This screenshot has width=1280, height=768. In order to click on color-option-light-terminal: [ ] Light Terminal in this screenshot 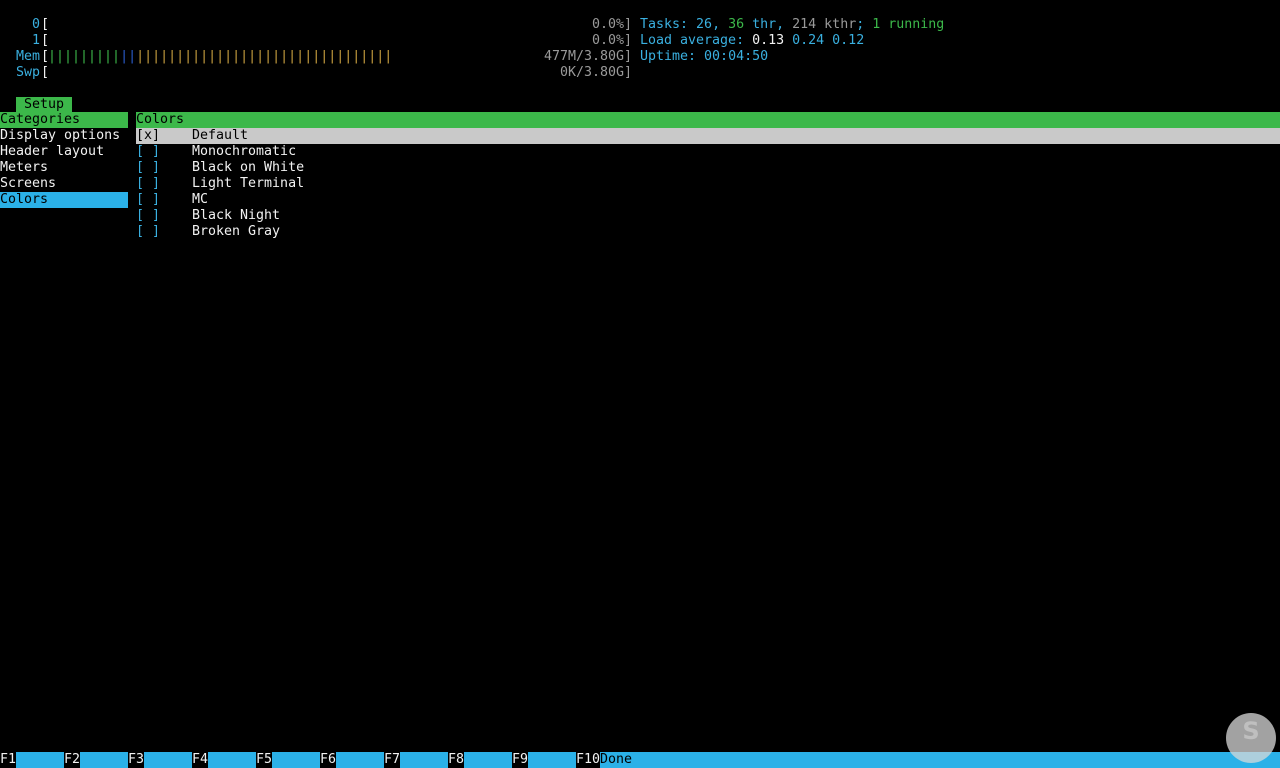, I will do `click(708, 184)`.